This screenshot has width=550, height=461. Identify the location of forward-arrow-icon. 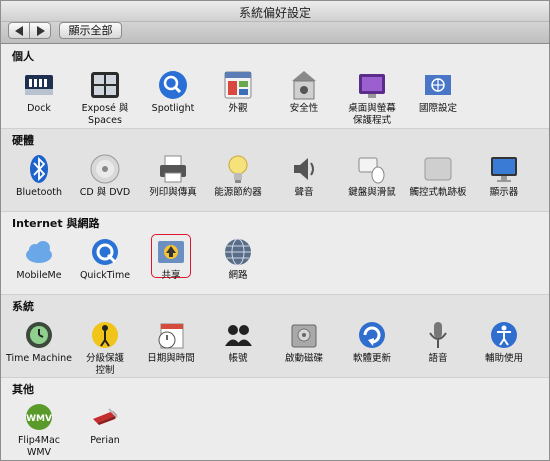
(41, 31).